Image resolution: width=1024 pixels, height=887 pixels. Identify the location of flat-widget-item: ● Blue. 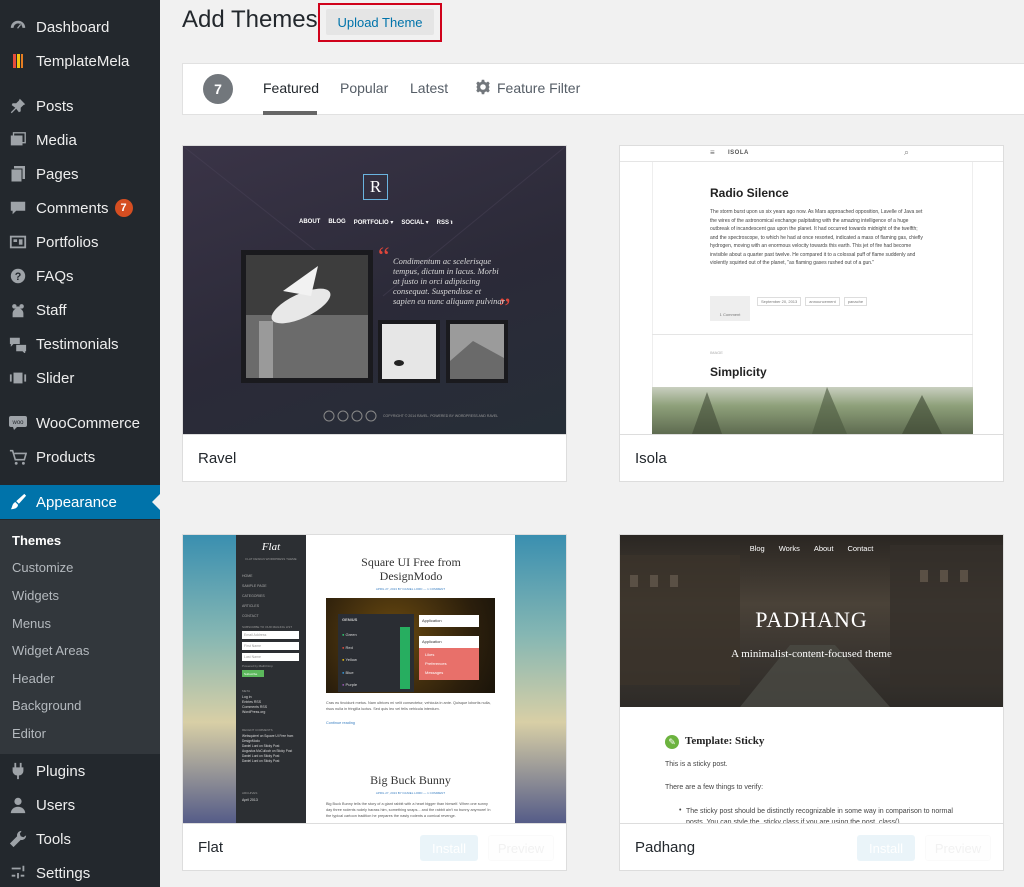
(348, 672).